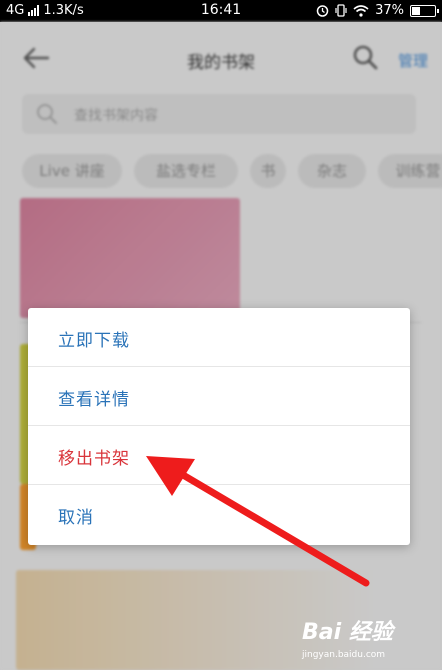  I want to click on status-bar: 4G 1.3K/s 16:41 37%, so click(221, 11).